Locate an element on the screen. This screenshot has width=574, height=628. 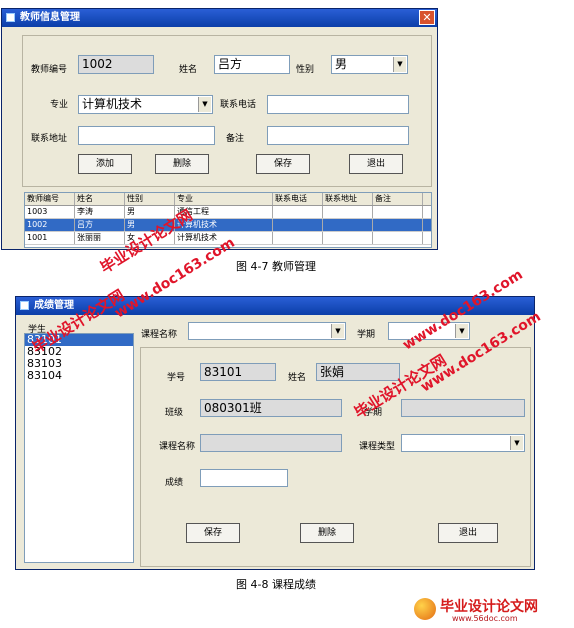
student-list: 83101 83102 83103 83104 is located at coordinates (79, 448).